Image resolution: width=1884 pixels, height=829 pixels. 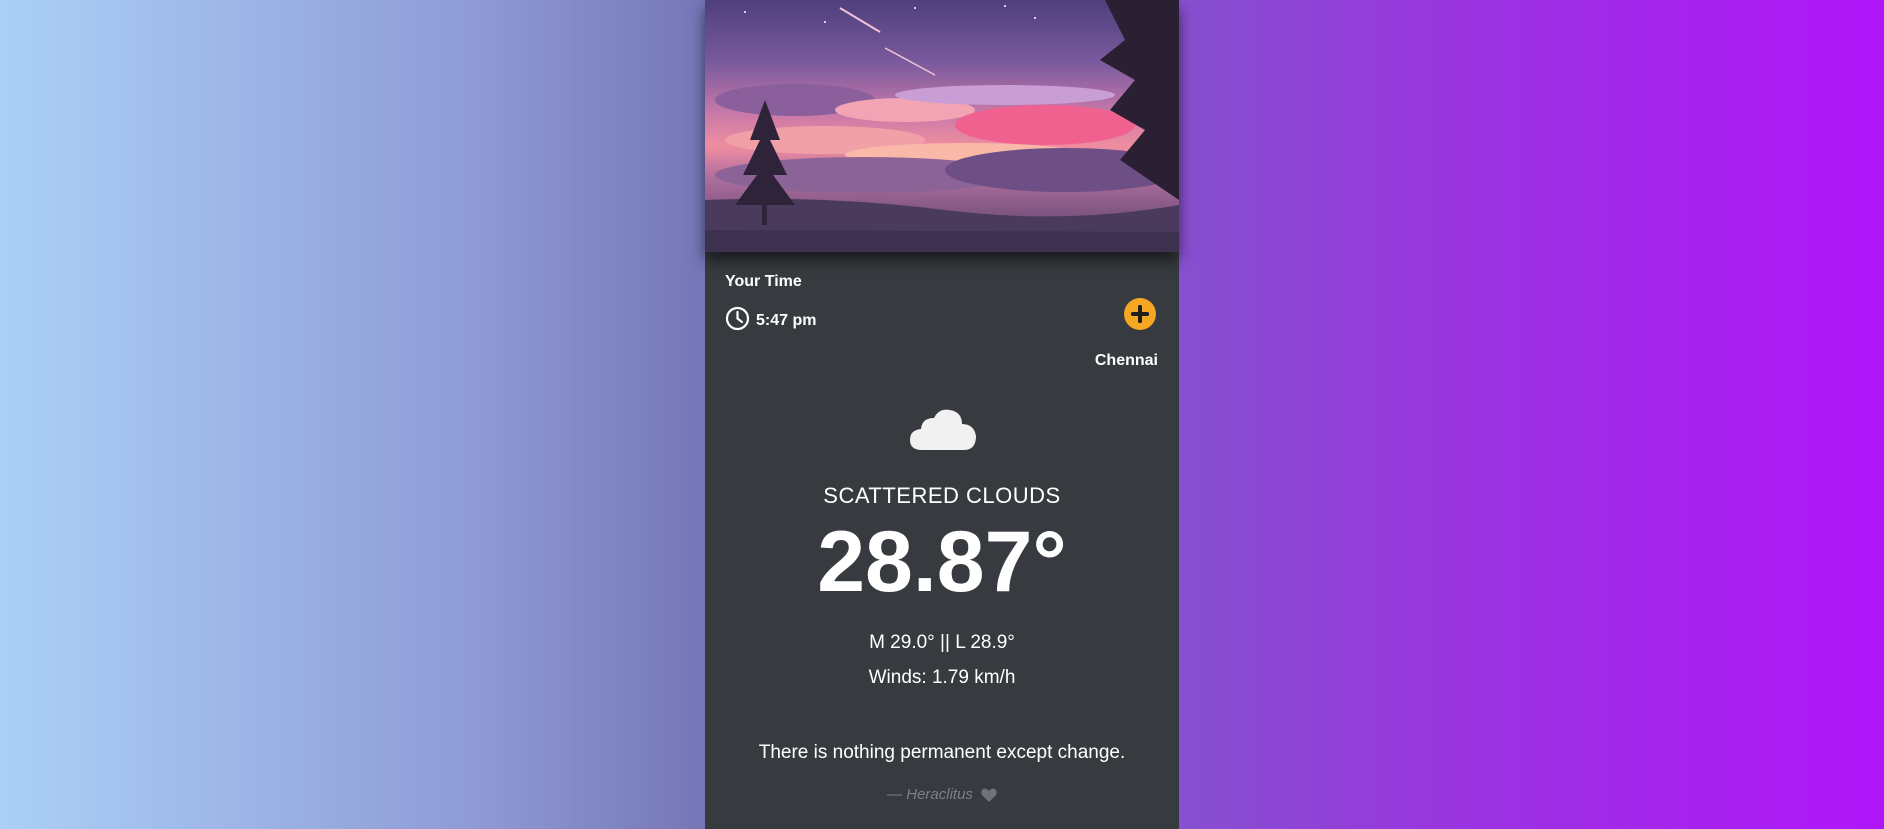 I want to click on clock-icon, so click(x=737, y=318).